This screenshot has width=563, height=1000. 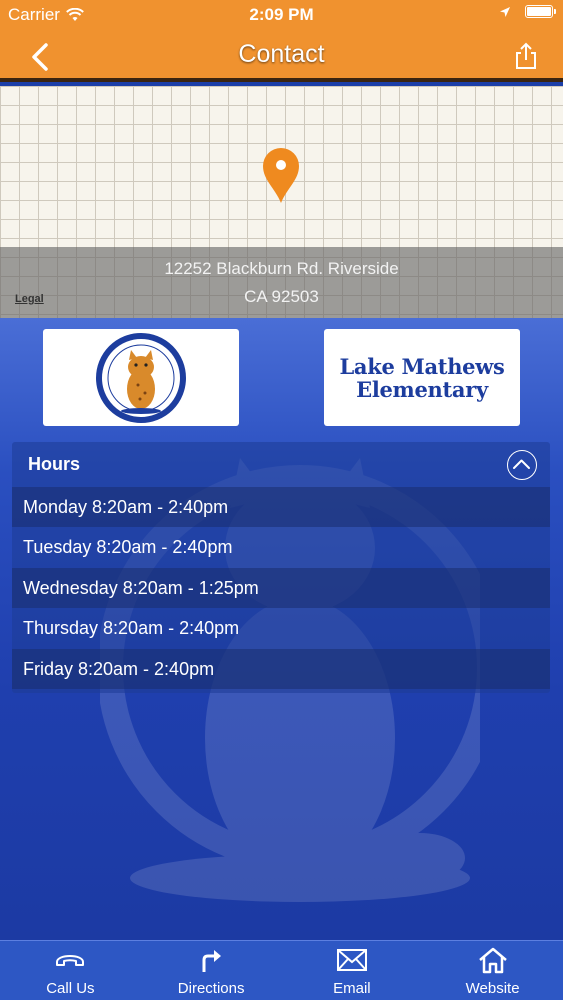 I want to click on battery-icon, so click(x=540, y=11).